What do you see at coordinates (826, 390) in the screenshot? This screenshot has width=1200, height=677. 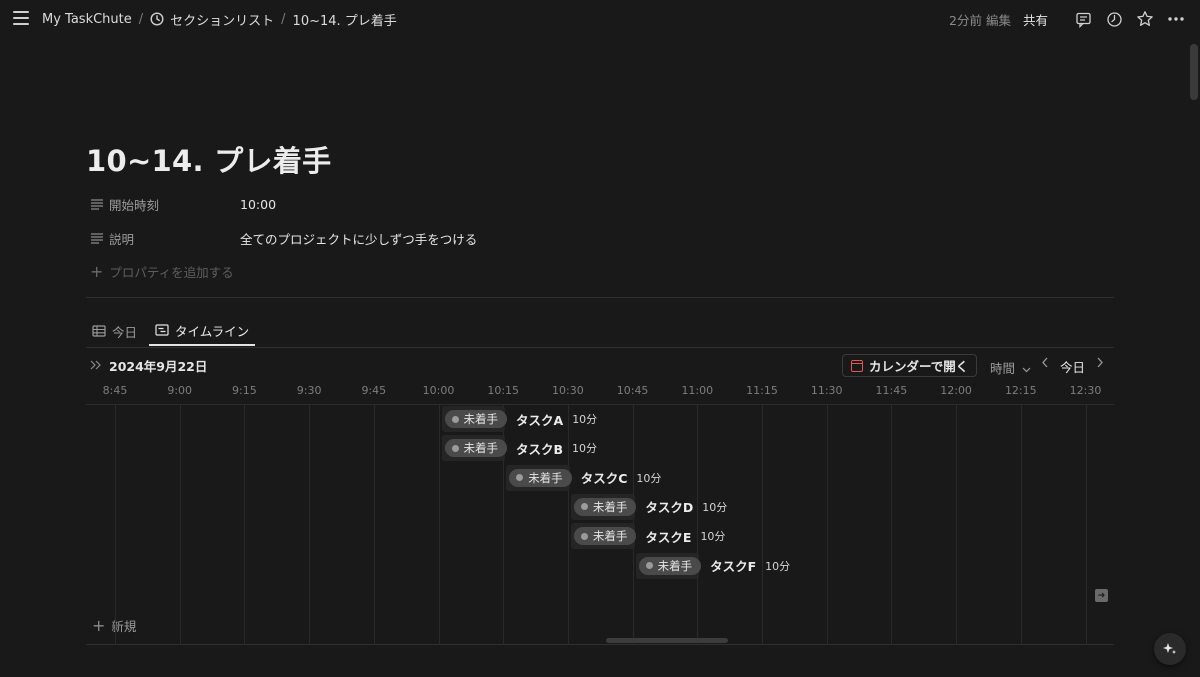 I see `time-tick-label: 11:30` at bounding box center [826, 390].